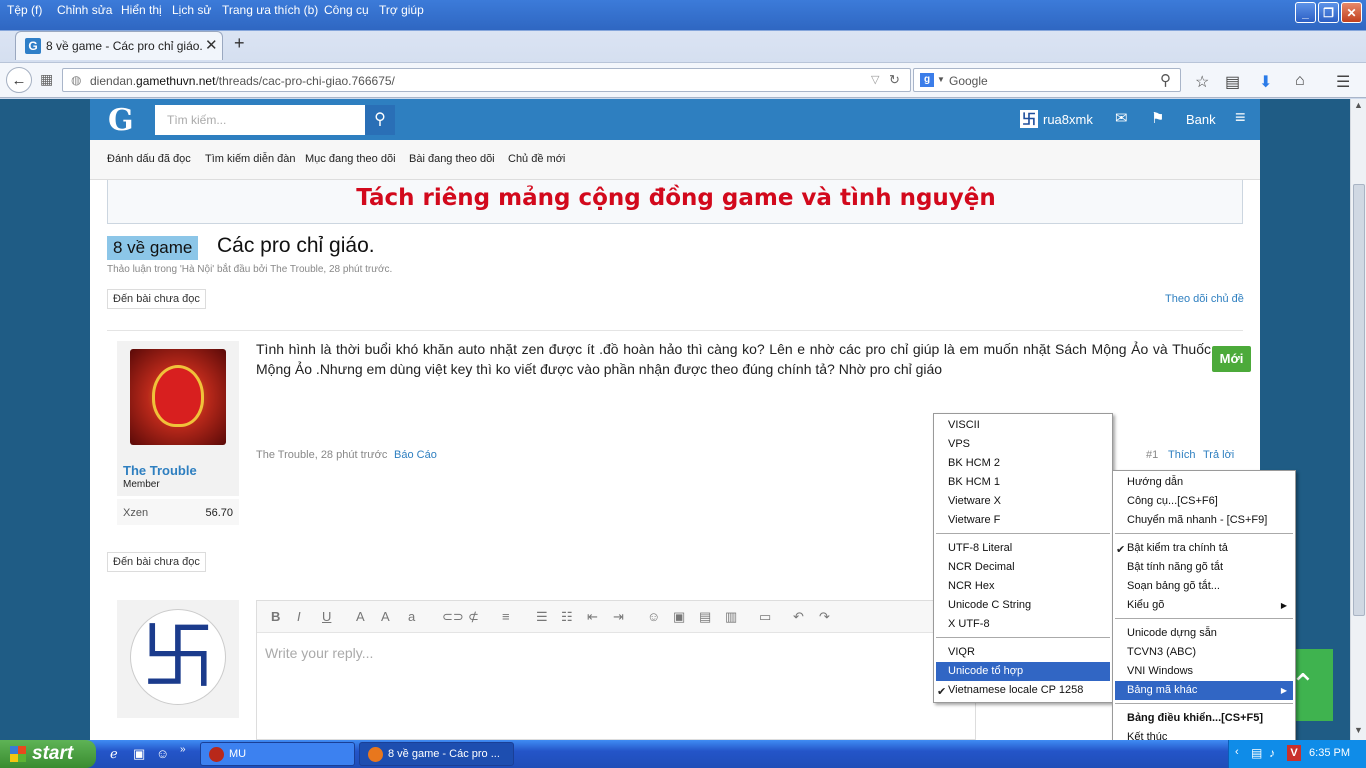 The image size is (1366, 768). What do you see at coordinates (1152, 455) in the screenshot?
I see `post-number: #1` at bounding box center [1152, 455].